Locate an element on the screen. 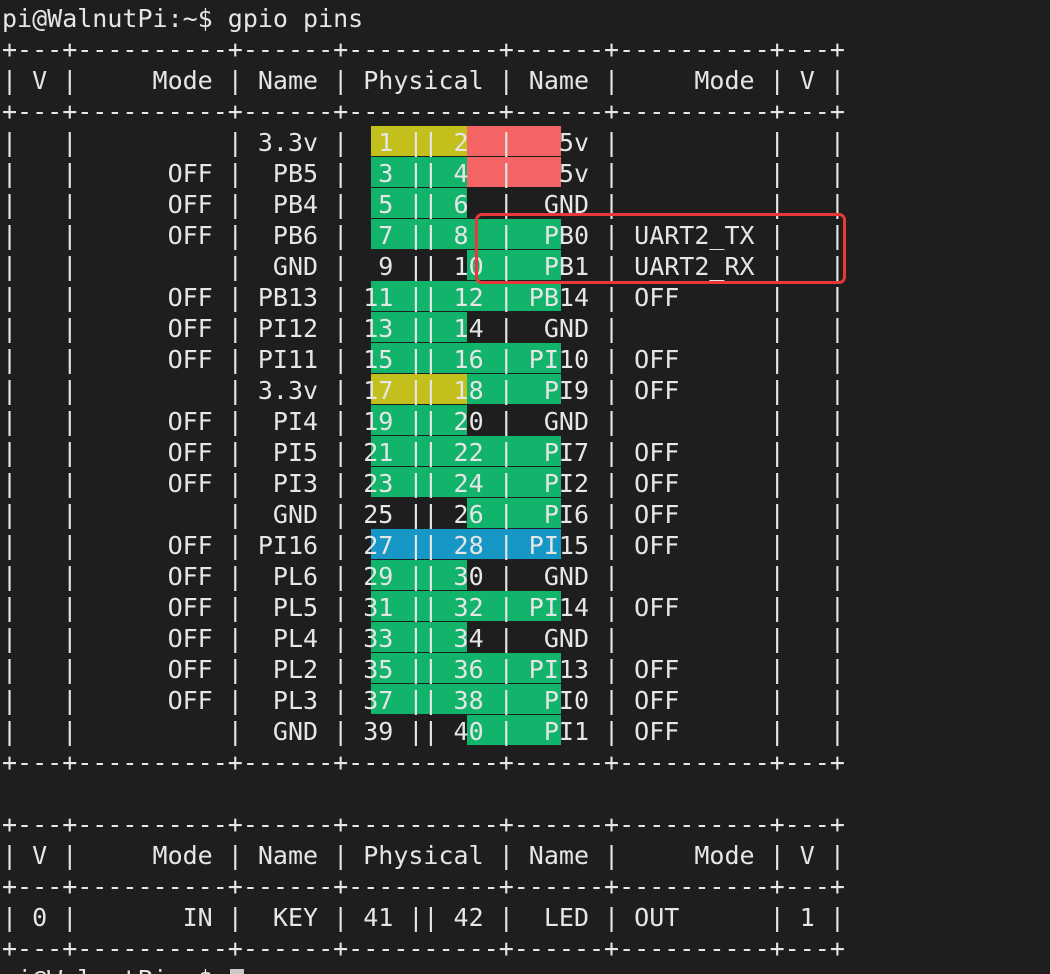  table-line: | | OFF | PL6 | 29 || 30 | GND | | | is located at coordinates (423, 576).